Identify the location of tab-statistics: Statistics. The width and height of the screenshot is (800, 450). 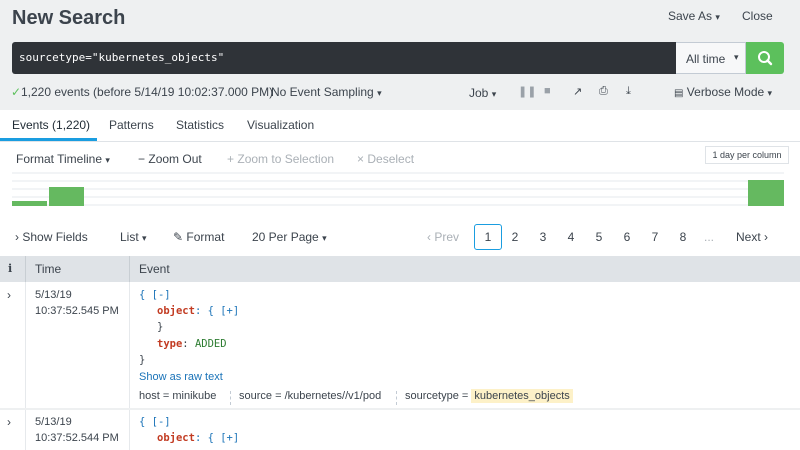
(200, 125).